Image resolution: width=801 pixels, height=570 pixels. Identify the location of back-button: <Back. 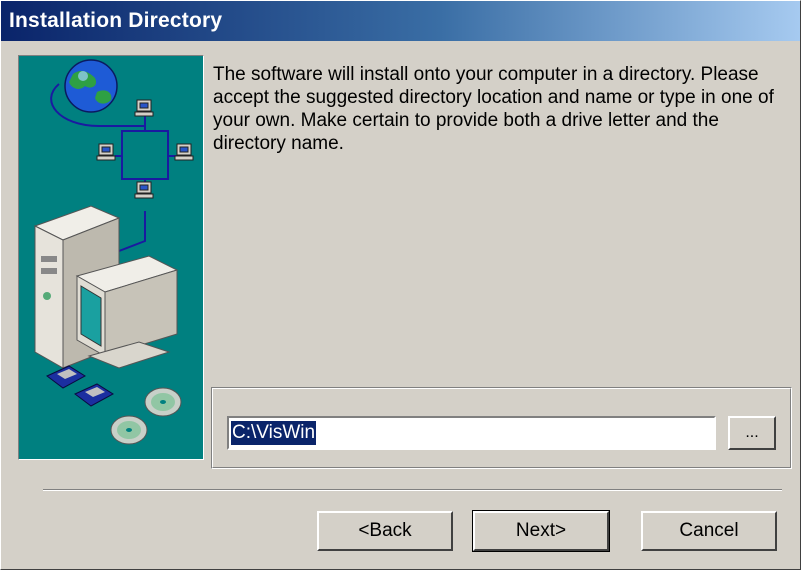
(385, 531).